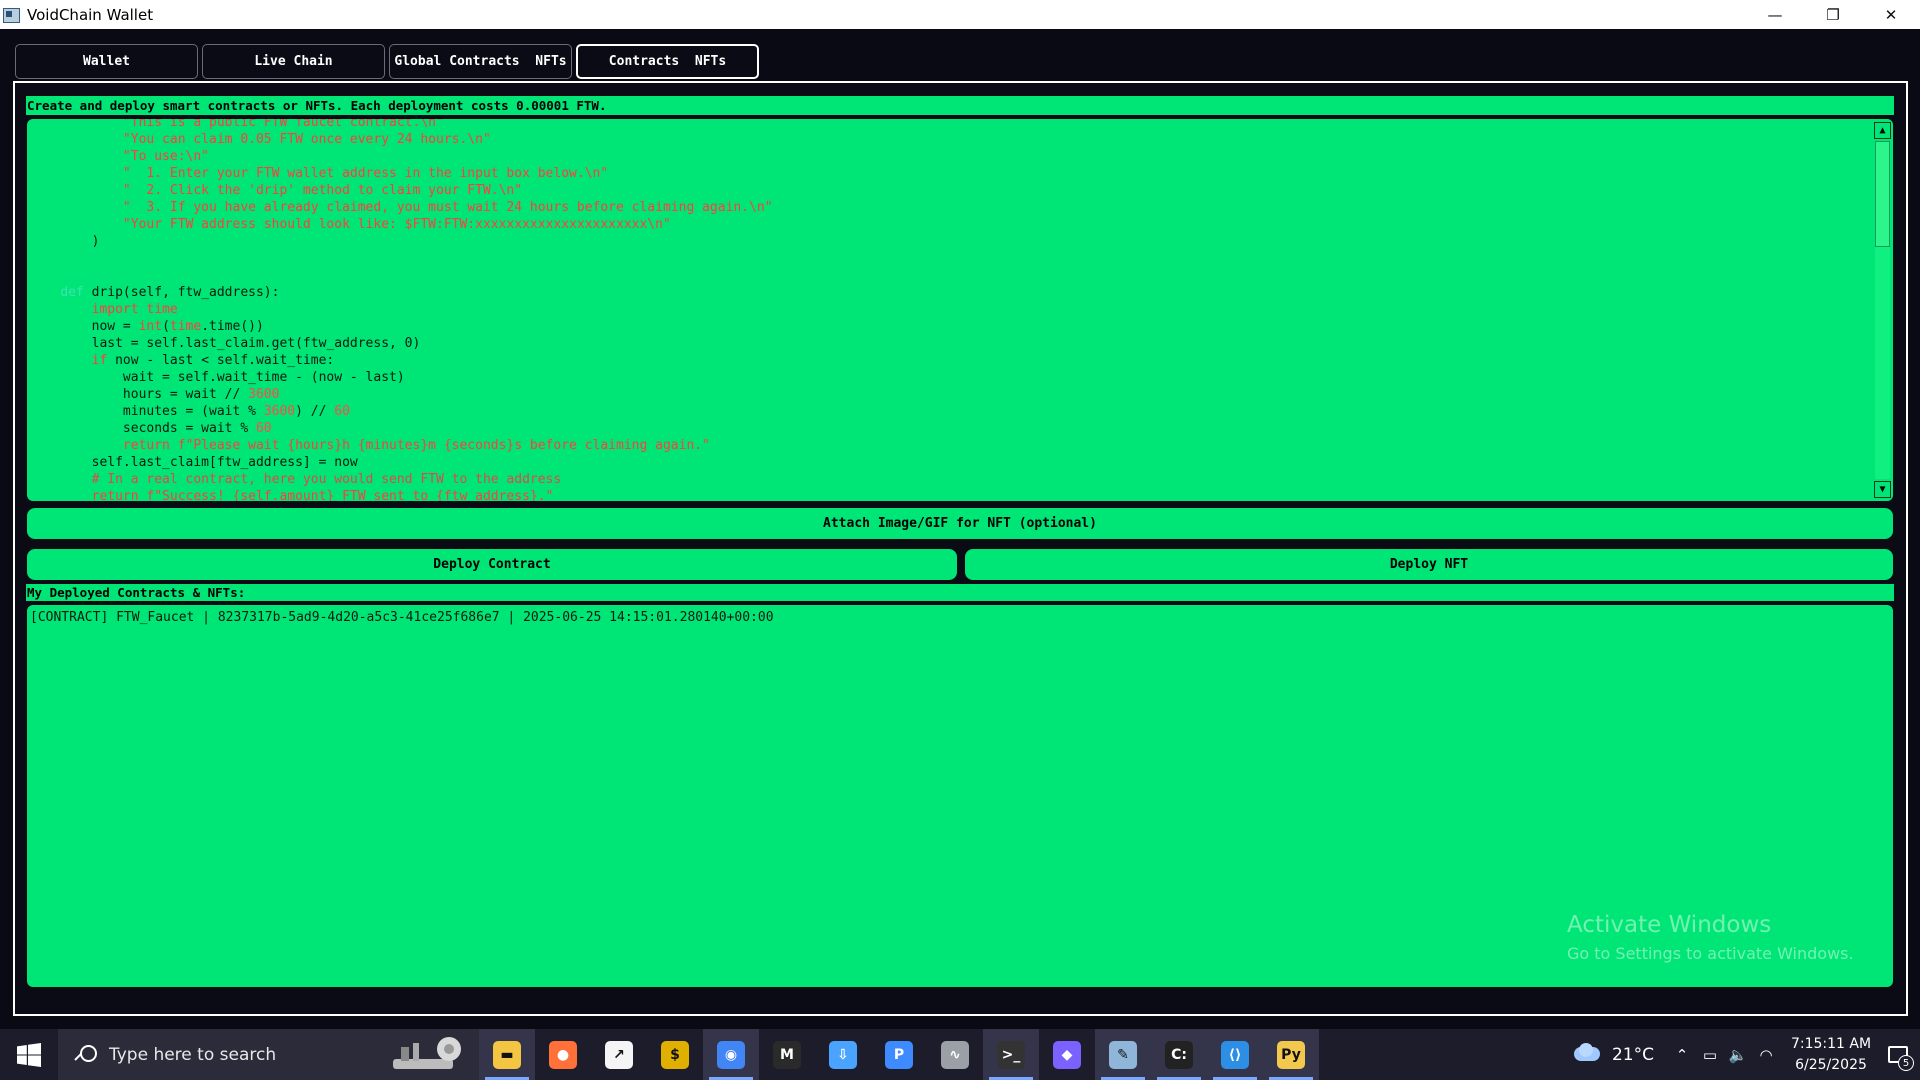 This screenshot has height=1080, width=1920. What do you see at coordinates (64, 241) in the screenshot?
I see `code-line: )` at bounding box center [64, 241].